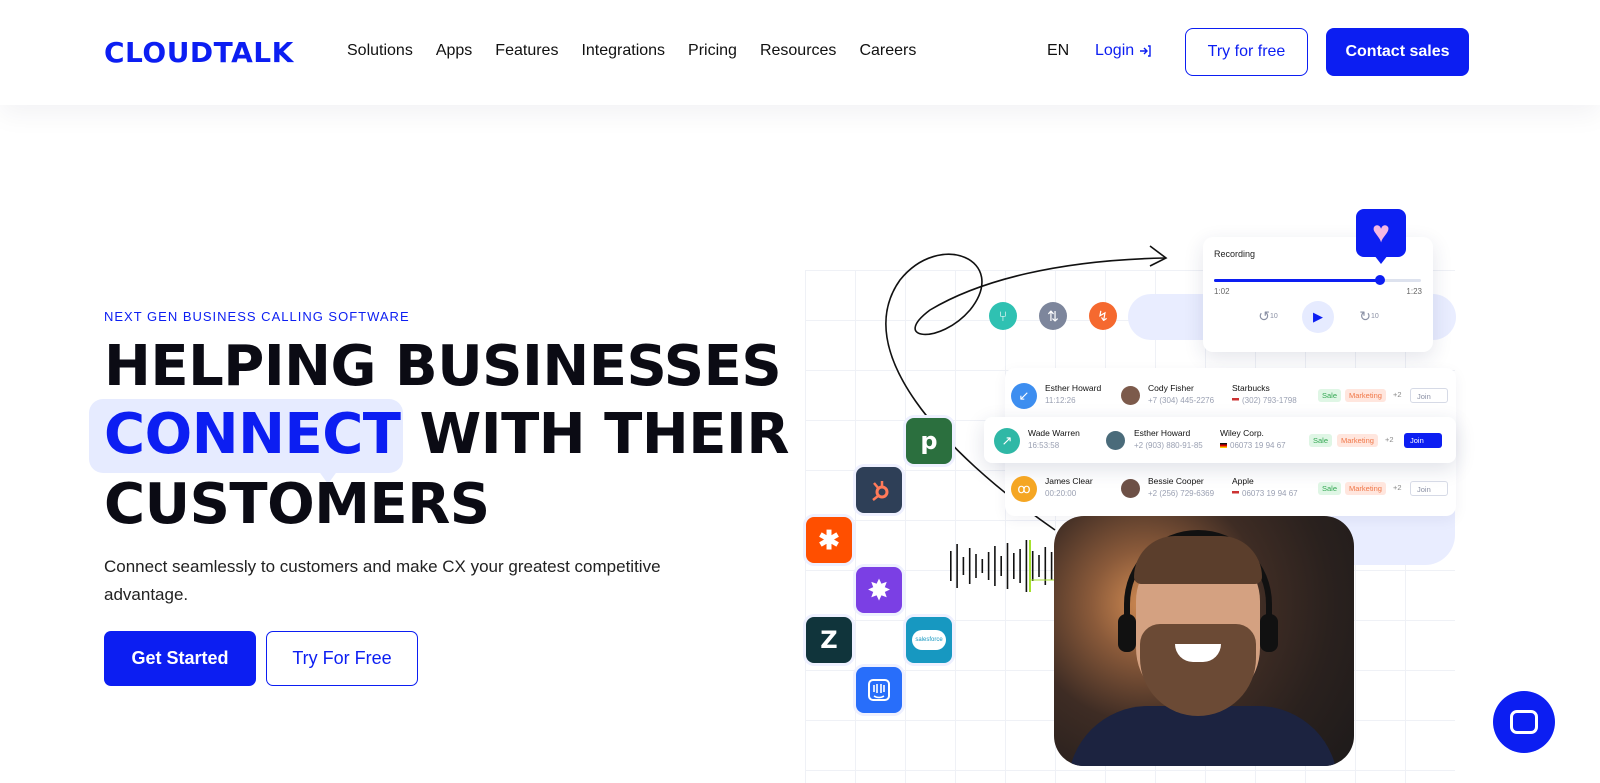 The width and height of the screenshot is (1600, 783). Describe the element at coordinates (1069, 481) in the screenshot. I see `agent-name: James Clear` at that location.